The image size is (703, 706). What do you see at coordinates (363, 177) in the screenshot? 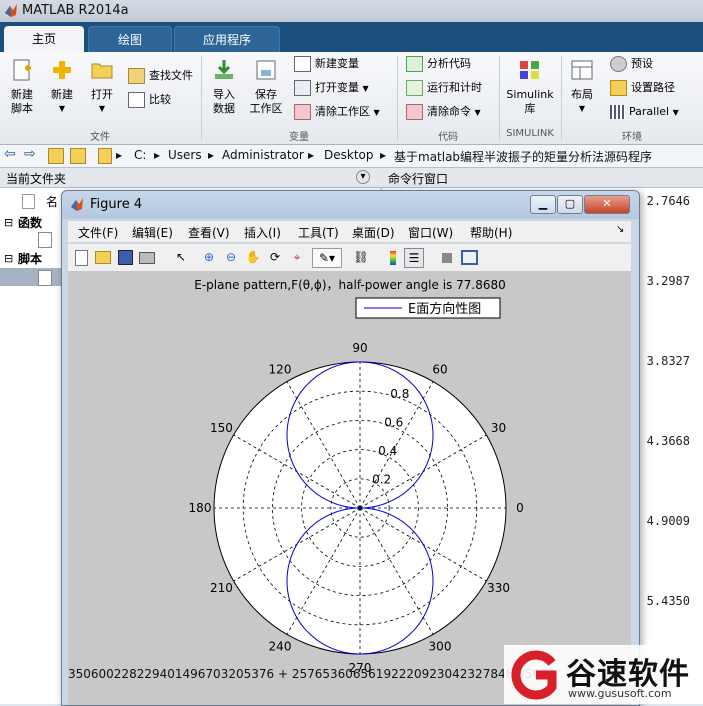
I see `panel-menu-icon: ▾` at bounding box center [363, 177].